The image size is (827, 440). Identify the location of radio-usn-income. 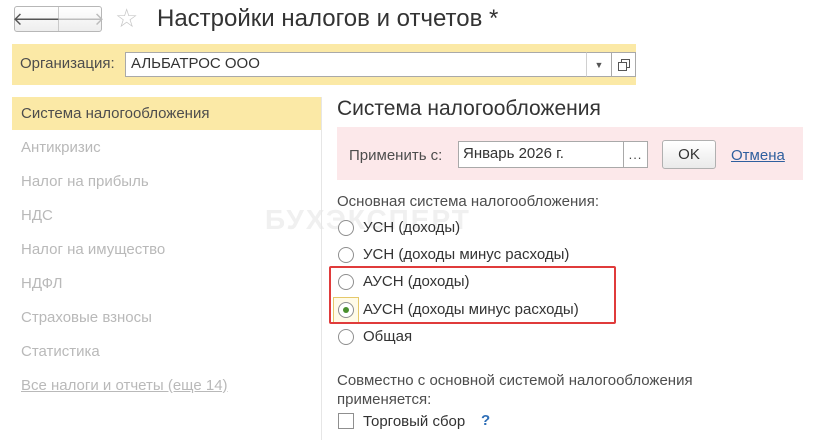
(346, 228).